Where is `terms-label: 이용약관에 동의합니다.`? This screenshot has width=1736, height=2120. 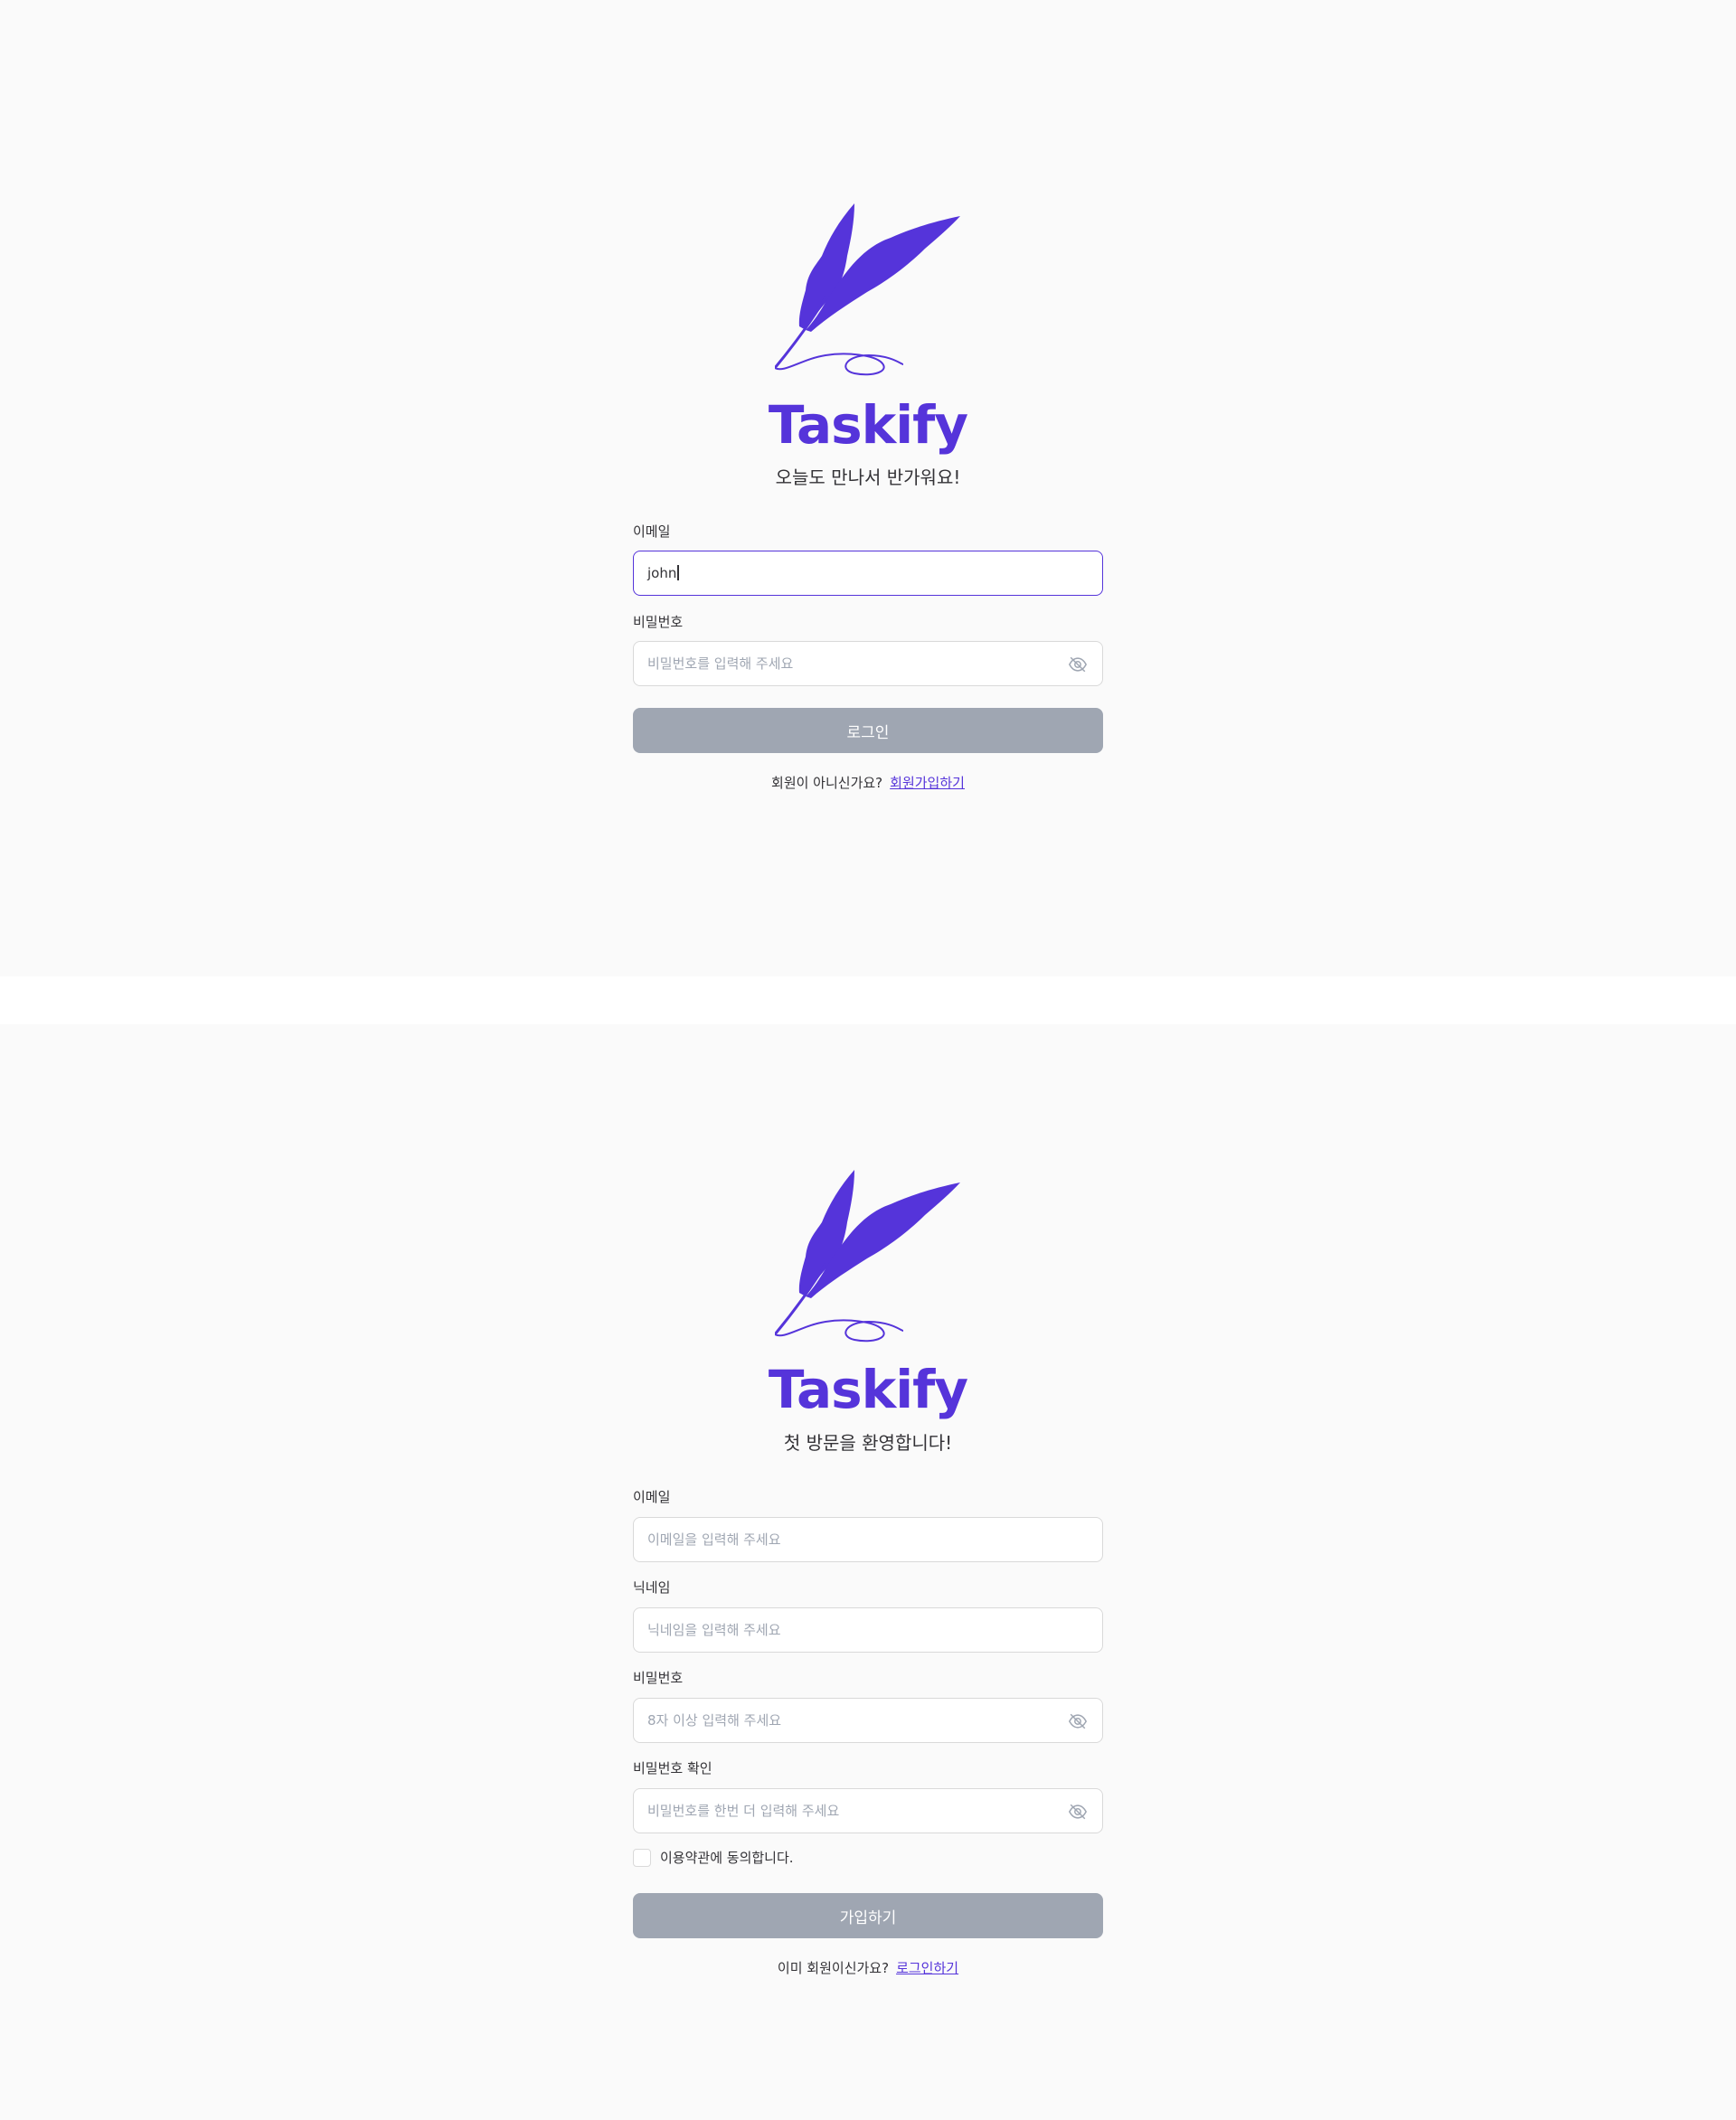
terms-label: 이용약관에 동의합니다. is located at coordinates (727, 1858).